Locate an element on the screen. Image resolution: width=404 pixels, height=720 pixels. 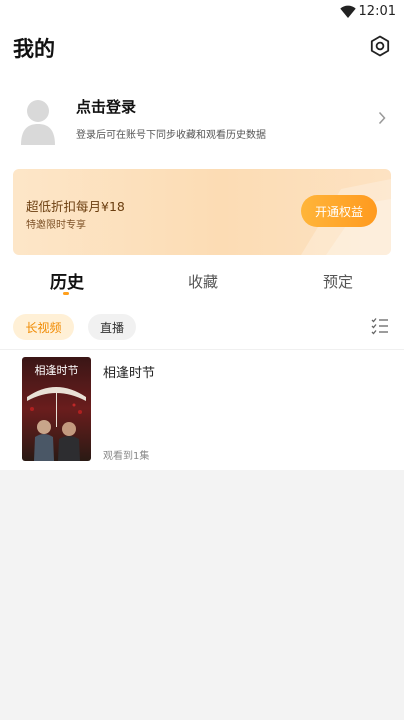
filter-live: 直播 is located at coordinates (112, 327).